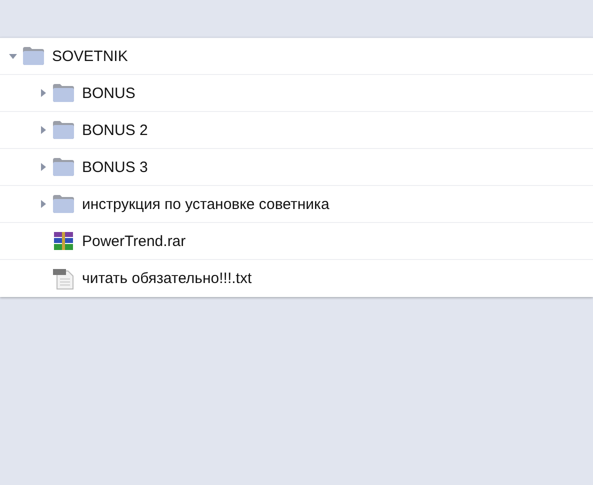 This screenshot has width=593, height=485. I want to click on folder-name: BONUS, so click(109, 93).